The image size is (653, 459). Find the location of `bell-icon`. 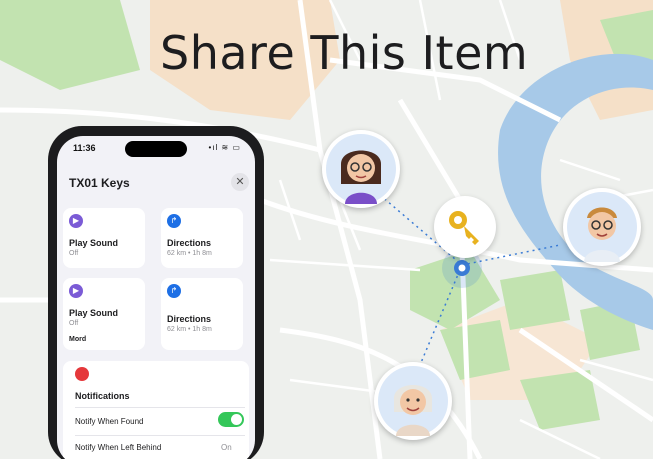

bell-icon is located at coordinates (82, 374).